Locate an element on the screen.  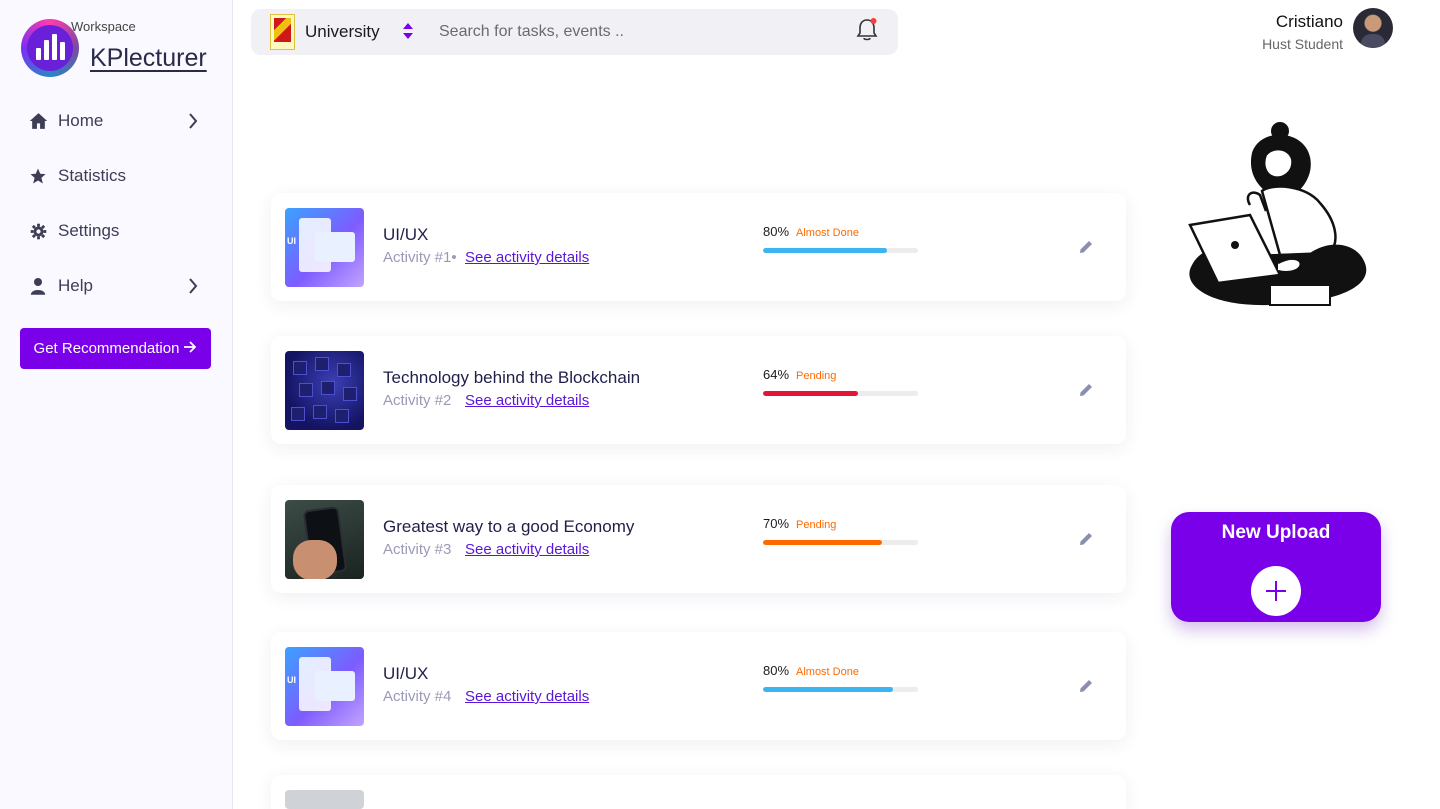
progress-percent: 64% is located at coordinates (776, 374).